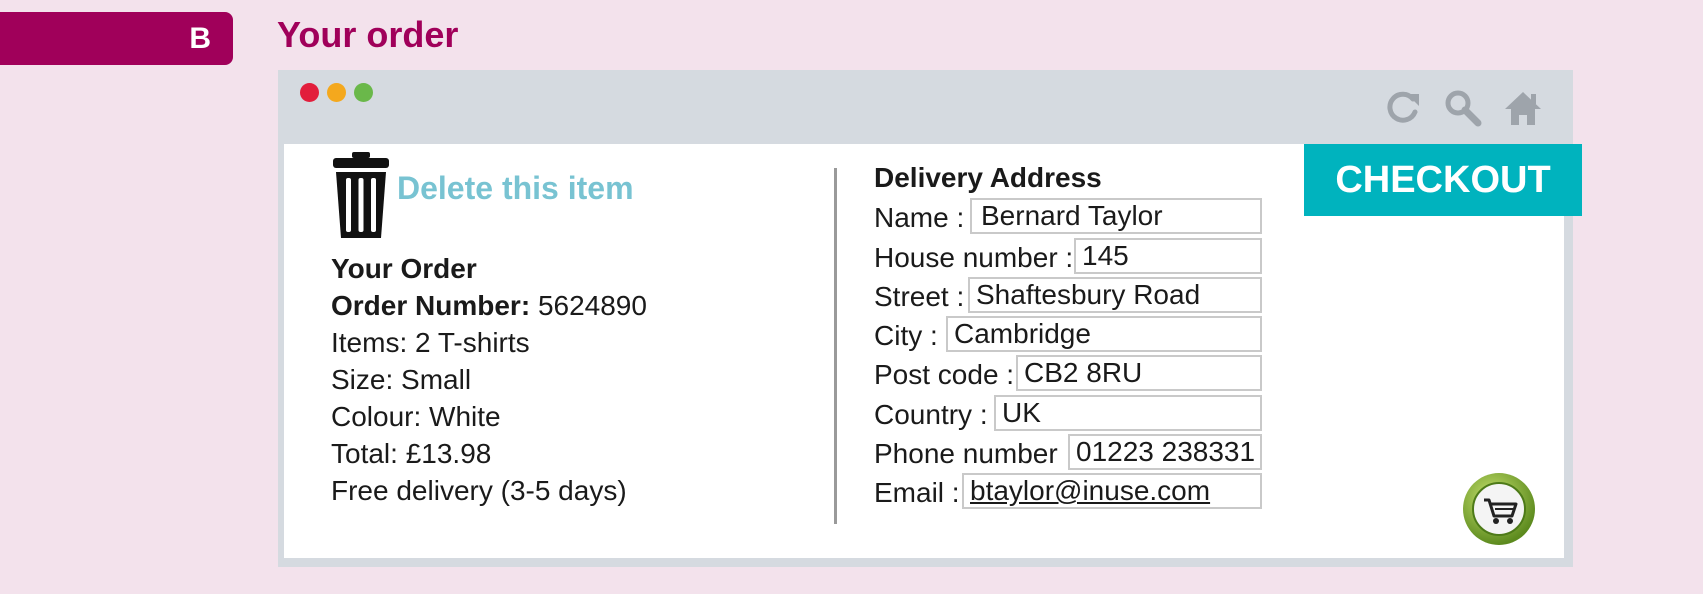 The height and width of the screenshot is (594, 1703). Describe the element at coordinates (919, 217) in the screenshot. I see `name-label: Name :` at that location.